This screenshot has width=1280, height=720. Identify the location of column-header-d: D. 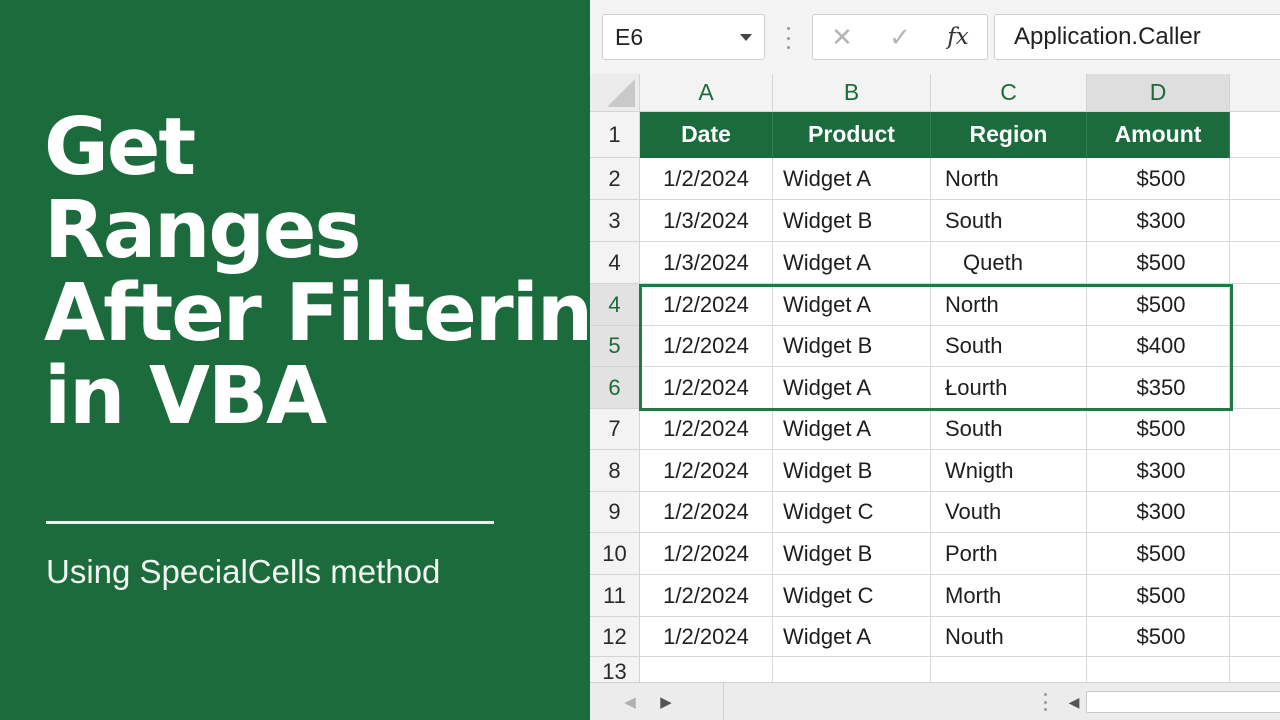
(1158, 93).